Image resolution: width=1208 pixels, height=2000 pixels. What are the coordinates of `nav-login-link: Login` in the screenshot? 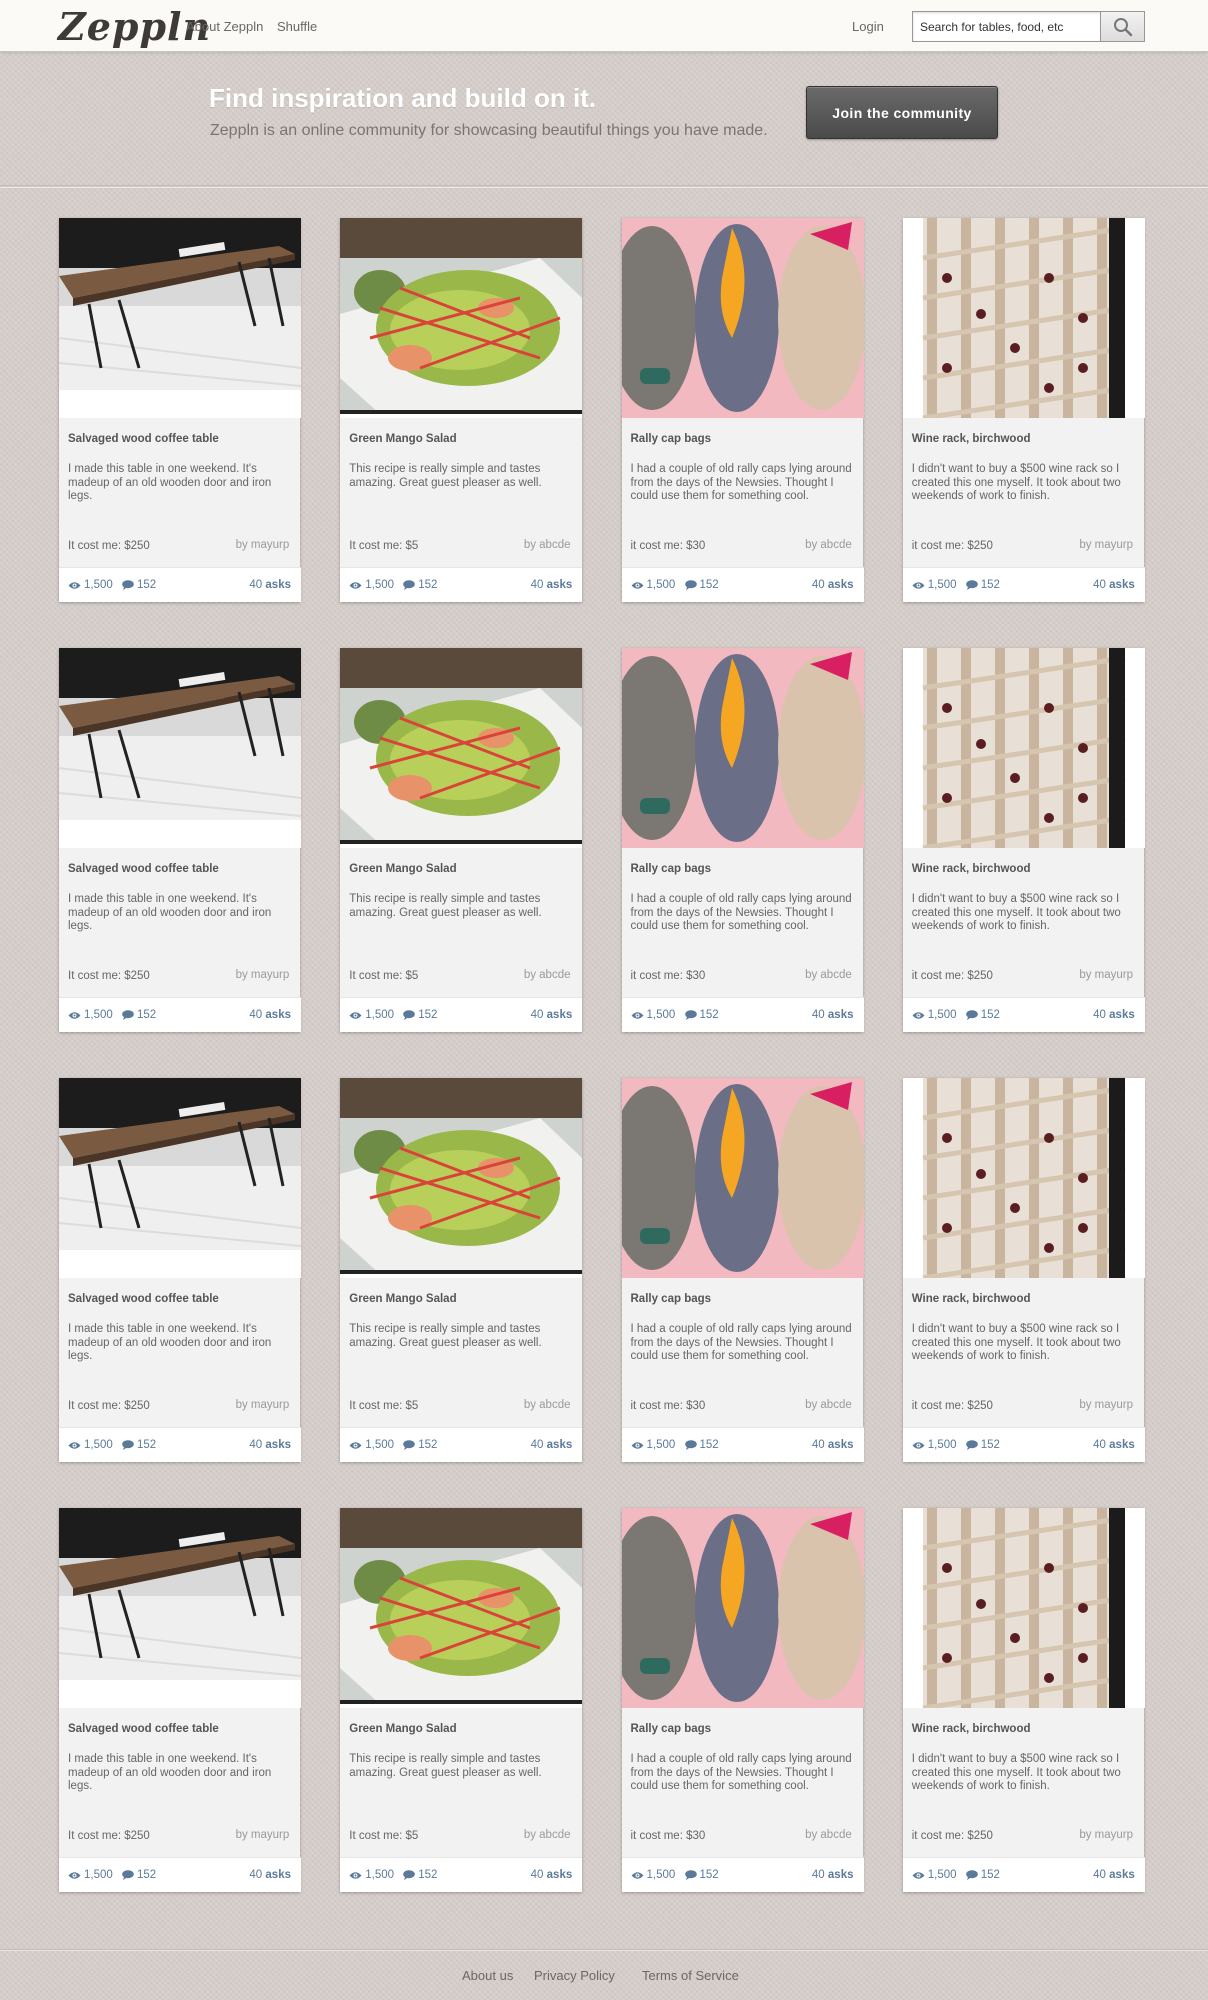 It's located at (868, 26).